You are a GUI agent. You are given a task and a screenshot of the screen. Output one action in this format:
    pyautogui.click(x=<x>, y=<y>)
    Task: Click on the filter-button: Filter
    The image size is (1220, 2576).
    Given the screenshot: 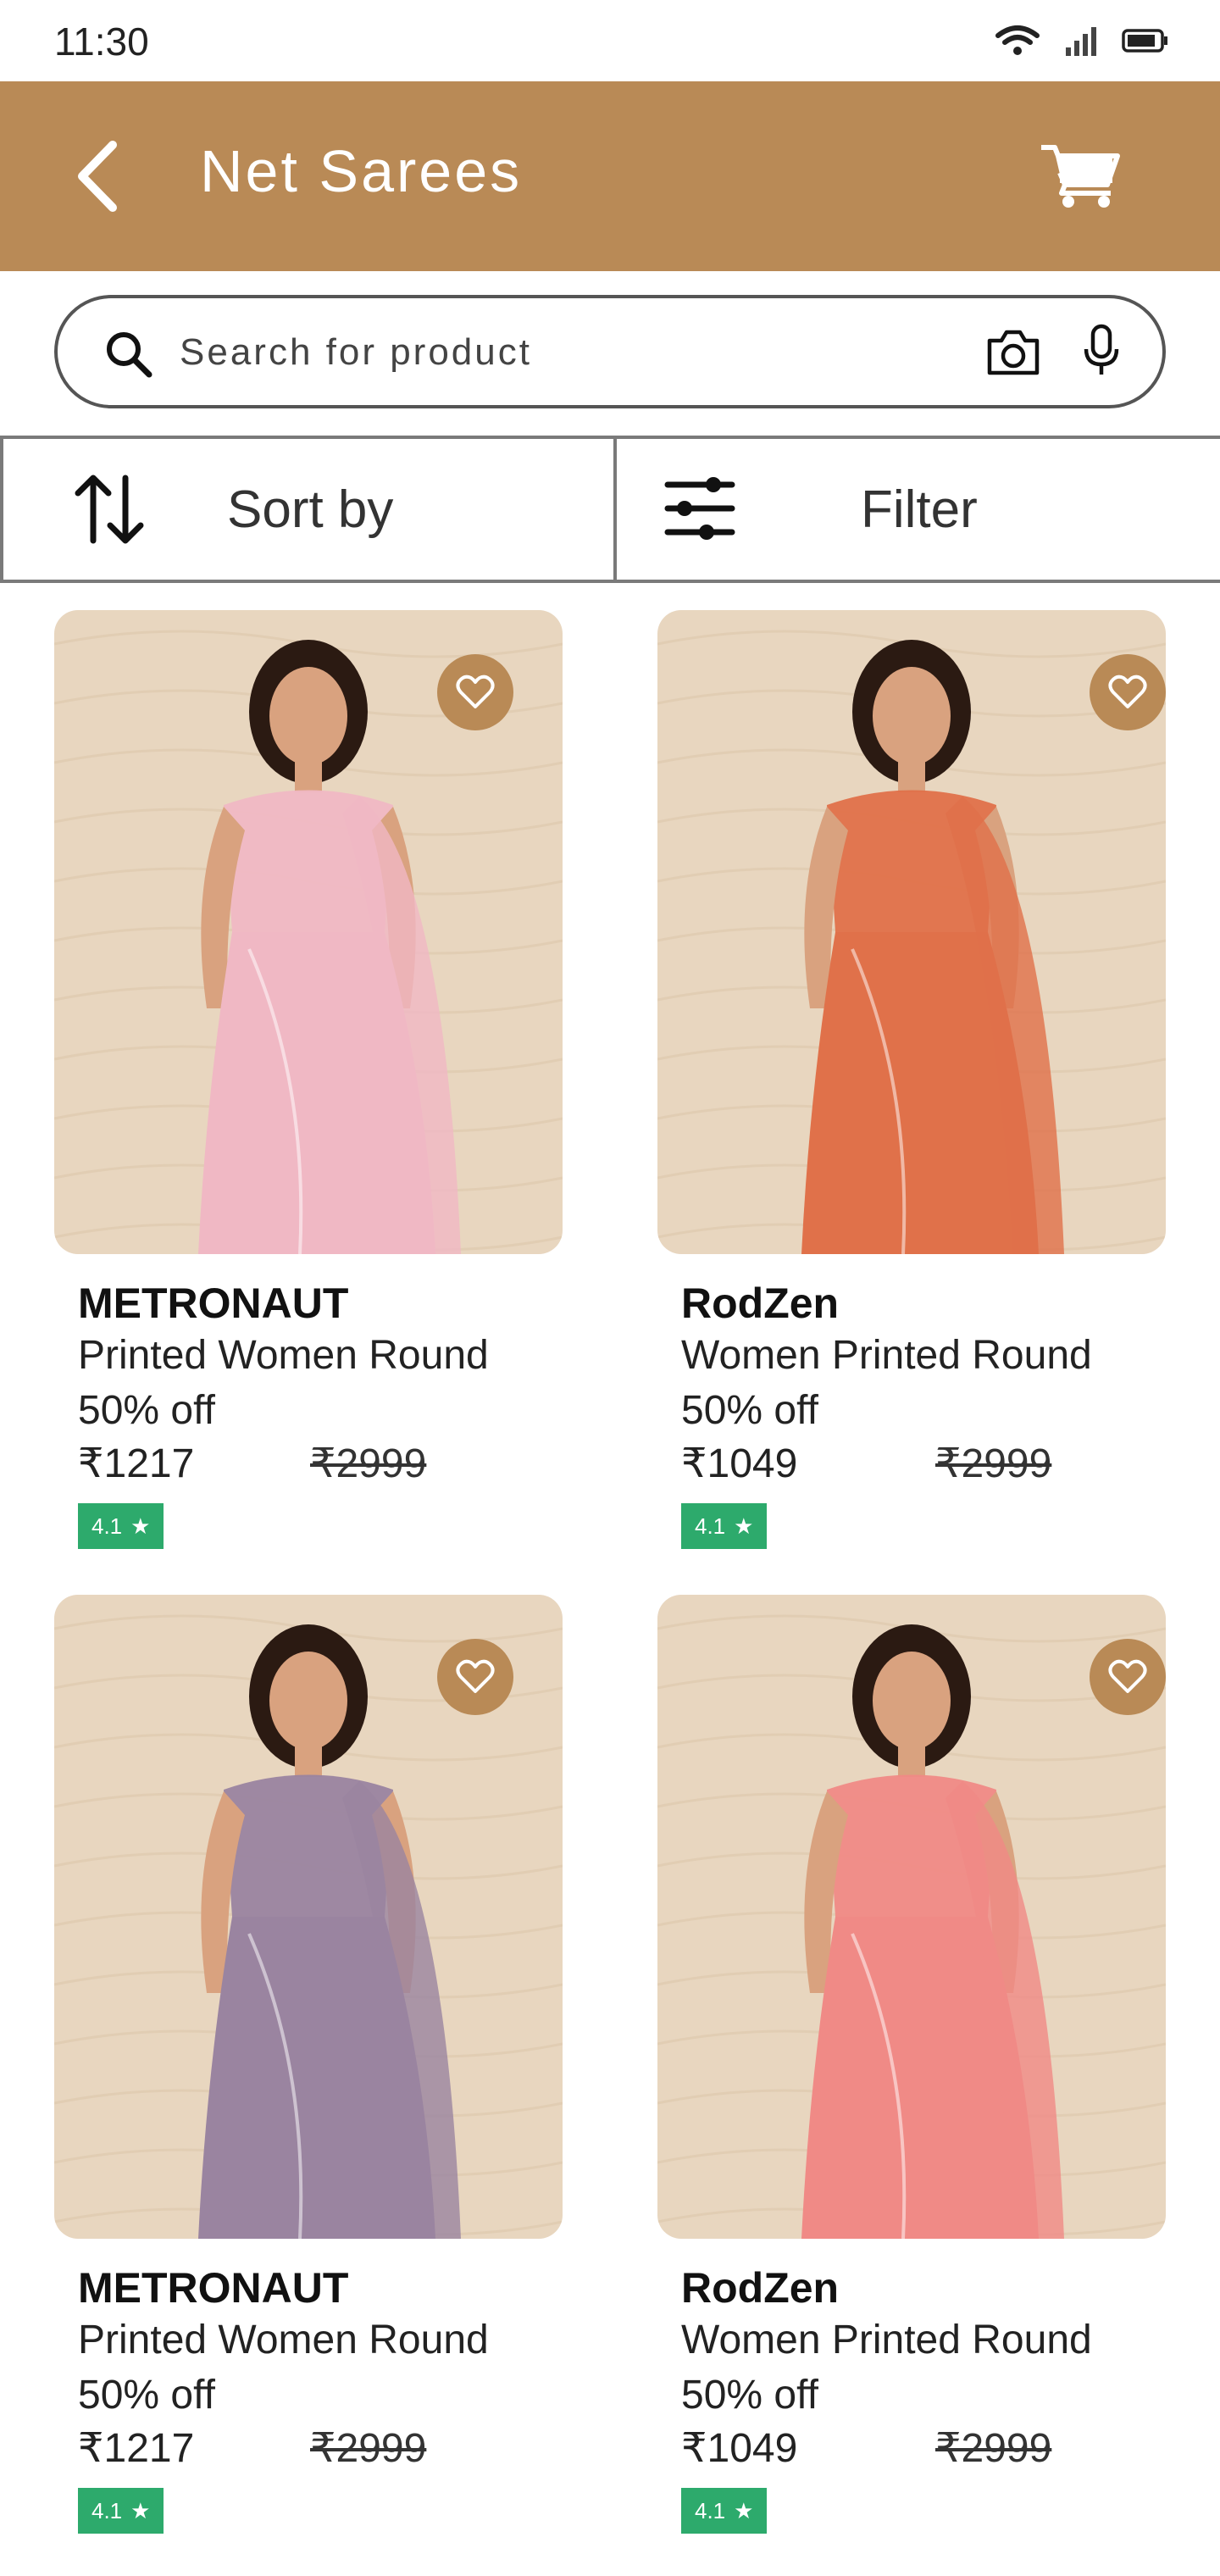 What is the action you would take?
    pyautogui.click(x=918, y=509)
    